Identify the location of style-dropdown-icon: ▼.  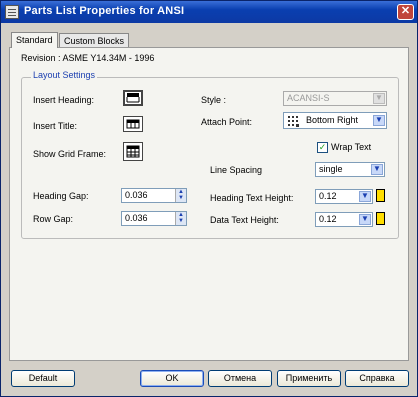
(379, 98).